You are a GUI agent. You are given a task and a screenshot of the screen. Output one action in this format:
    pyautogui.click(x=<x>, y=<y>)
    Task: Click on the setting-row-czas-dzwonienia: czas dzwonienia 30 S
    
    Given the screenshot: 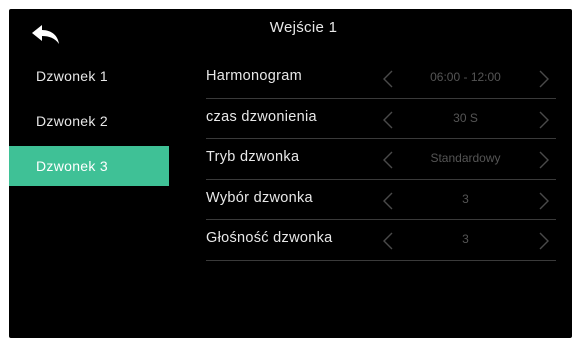 What is the action you would take?
    pyautogui.click(x=381, y=119)
    